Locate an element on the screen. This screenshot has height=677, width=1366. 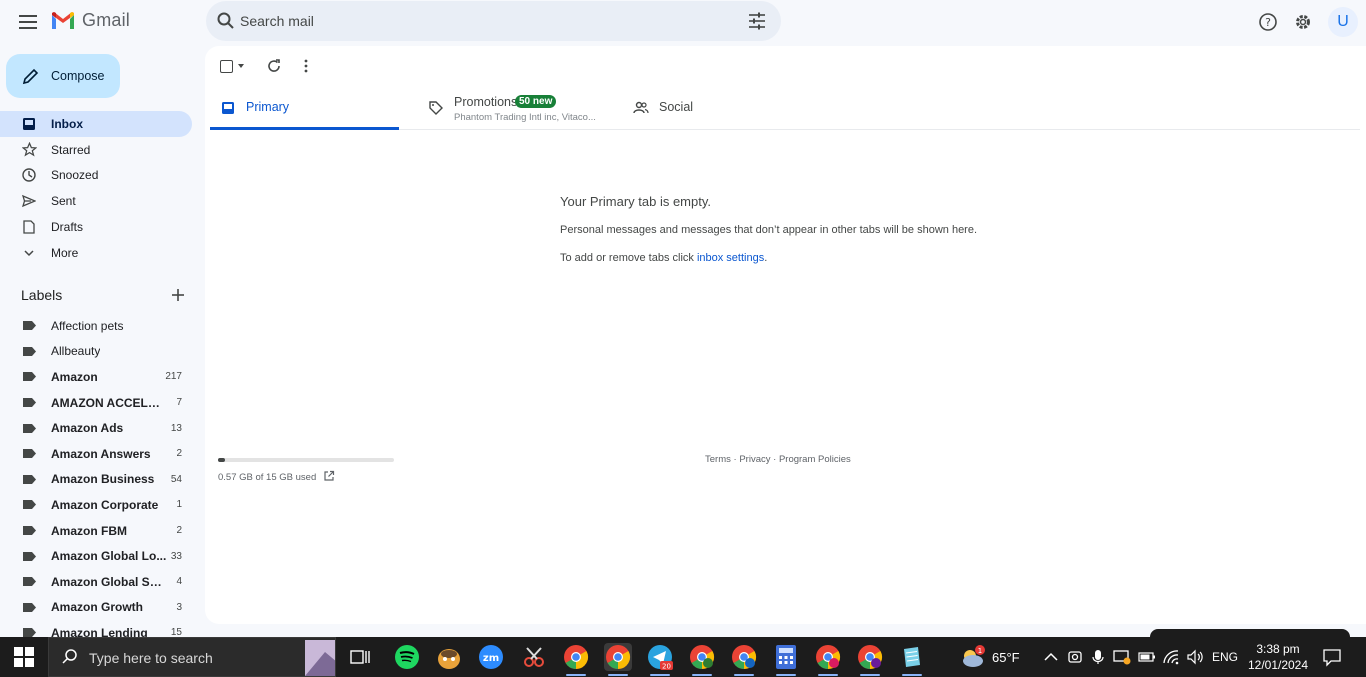
refresh-icon is located at coordinates (274, 66).